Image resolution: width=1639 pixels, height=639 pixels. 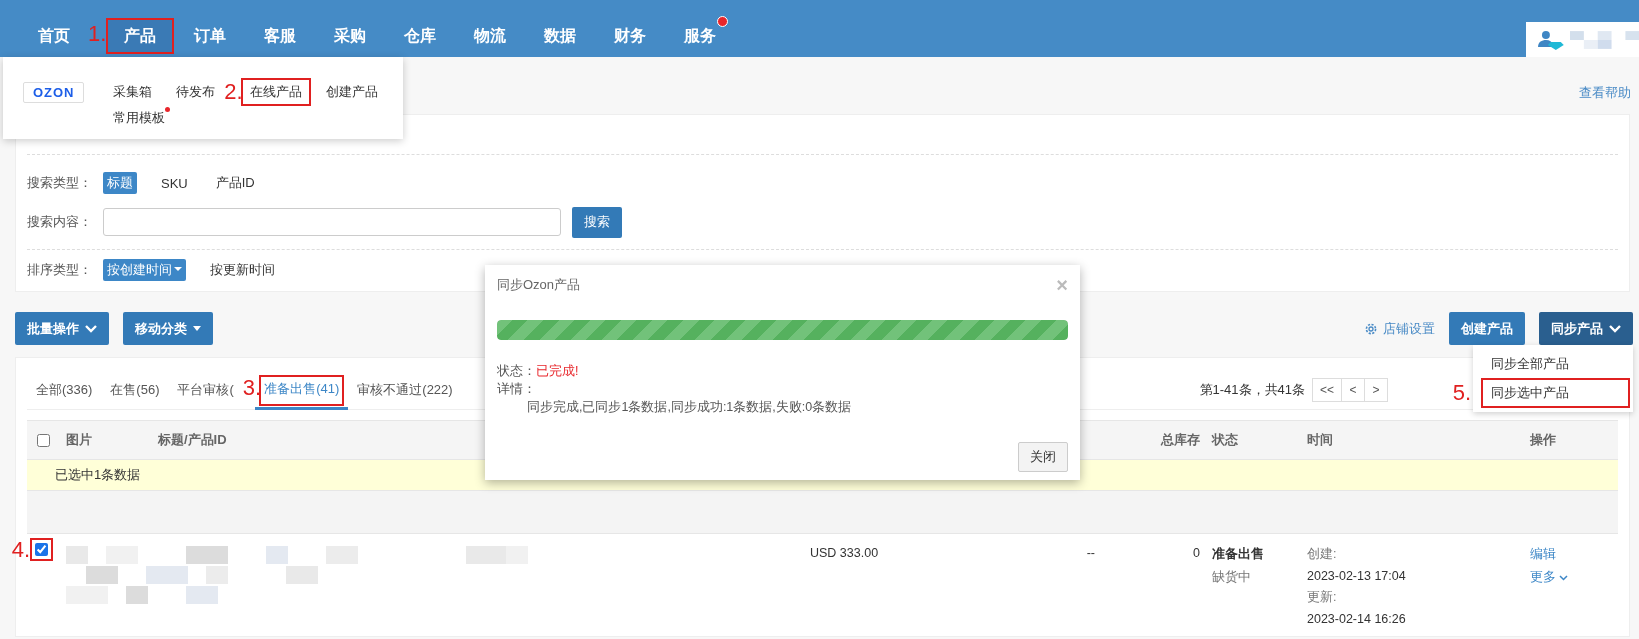 What do you see at coordinates (1356, 576) in the screenshot?
I see `timestamp: 2023-02-13 17:04` at bounding box center [1356, 576].